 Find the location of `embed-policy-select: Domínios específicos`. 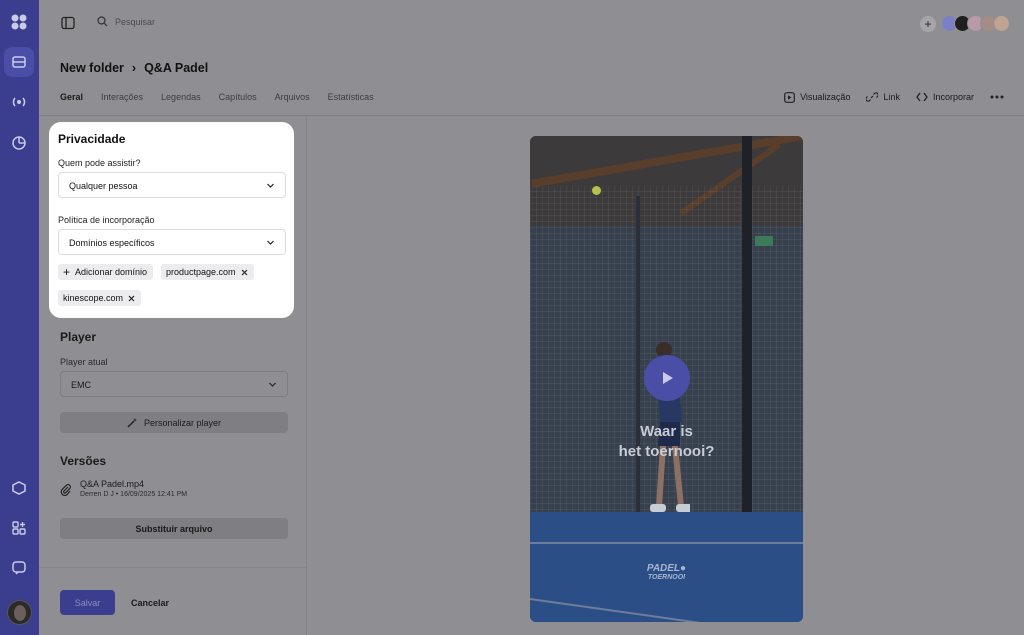

embed-policy-select: Domínios específicos is located at coordinates (172, 242).